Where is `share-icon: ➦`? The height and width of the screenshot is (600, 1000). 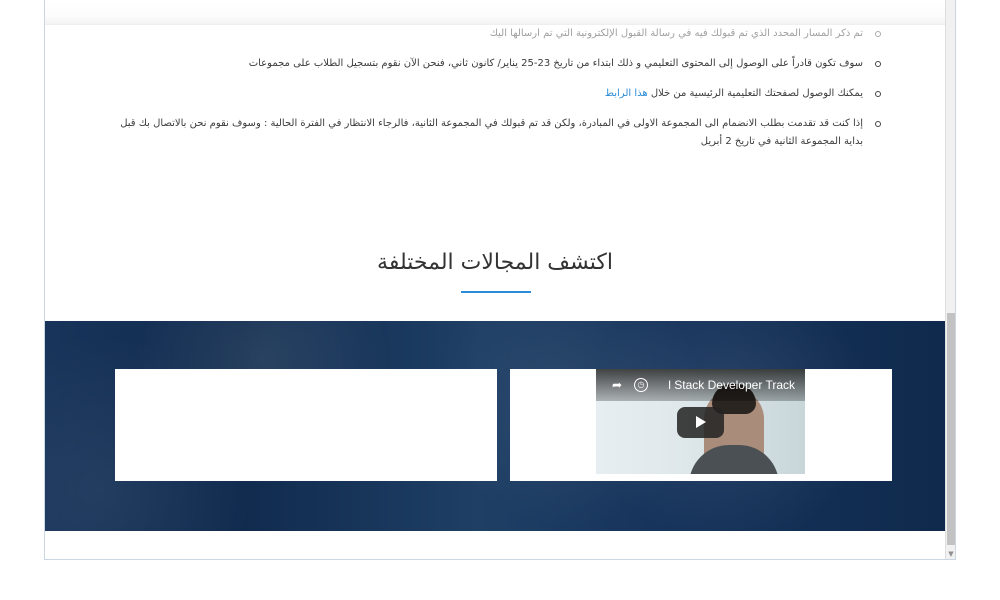 share-icon: ➦ is located at coordinates (617, 385).